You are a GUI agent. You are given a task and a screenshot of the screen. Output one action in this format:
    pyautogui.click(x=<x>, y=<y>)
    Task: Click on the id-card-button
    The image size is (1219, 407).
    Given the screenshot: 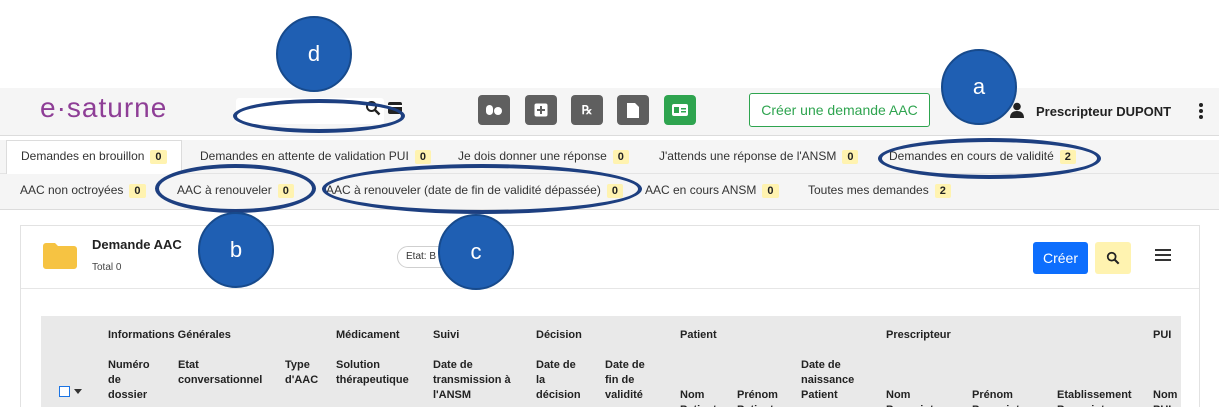 What is the action you would take?
    pyautogui.click(x=680, y=110)
    